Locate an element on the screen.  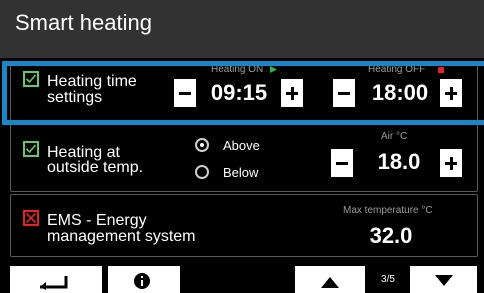
heating-on-increase-button is located at coordinates (292, 93).